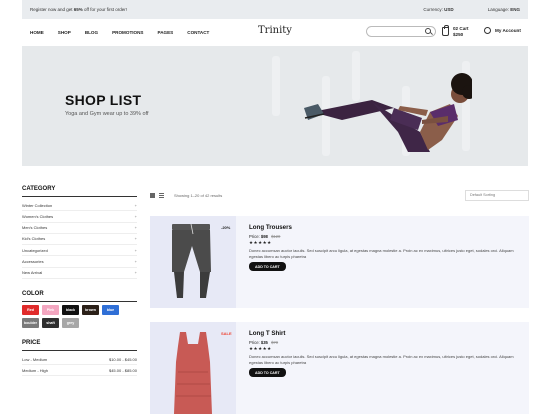 The width and height of the screenshot is (550, 416). What do you see at coordinates (64, 32) in the screenshot?
I see `nav-shop: SHOP` at bounding box center [64, 32].